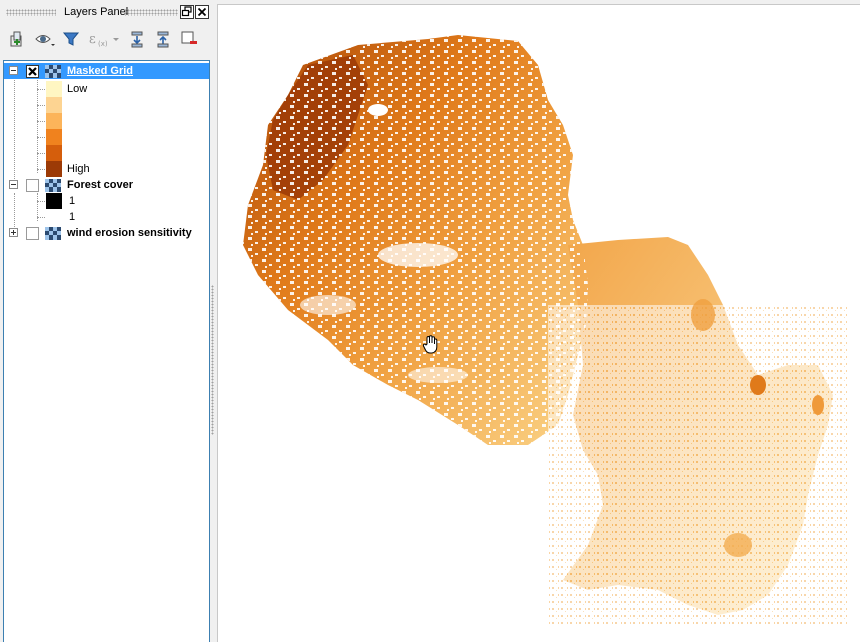  What do you see at coordinates (212, 360) in the screenshot?
I see `splitter-grip` at bounding box center [212, 360].